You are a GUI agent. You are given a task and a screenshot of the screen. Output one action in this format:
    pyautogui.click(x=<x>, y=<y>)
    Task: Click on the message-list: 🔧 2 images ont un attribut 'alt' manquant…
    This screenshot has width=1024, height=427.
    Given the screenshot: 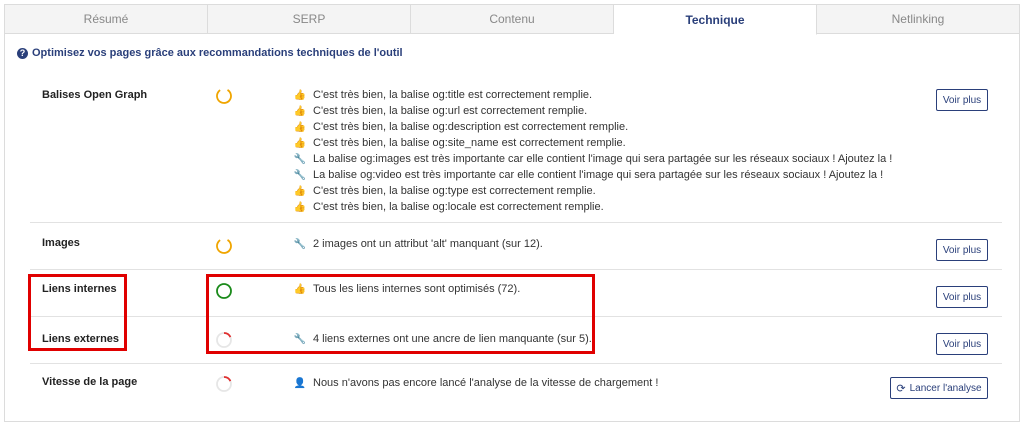 What is the action you would take?
    pyautogui.click(x=418, y=244)
    